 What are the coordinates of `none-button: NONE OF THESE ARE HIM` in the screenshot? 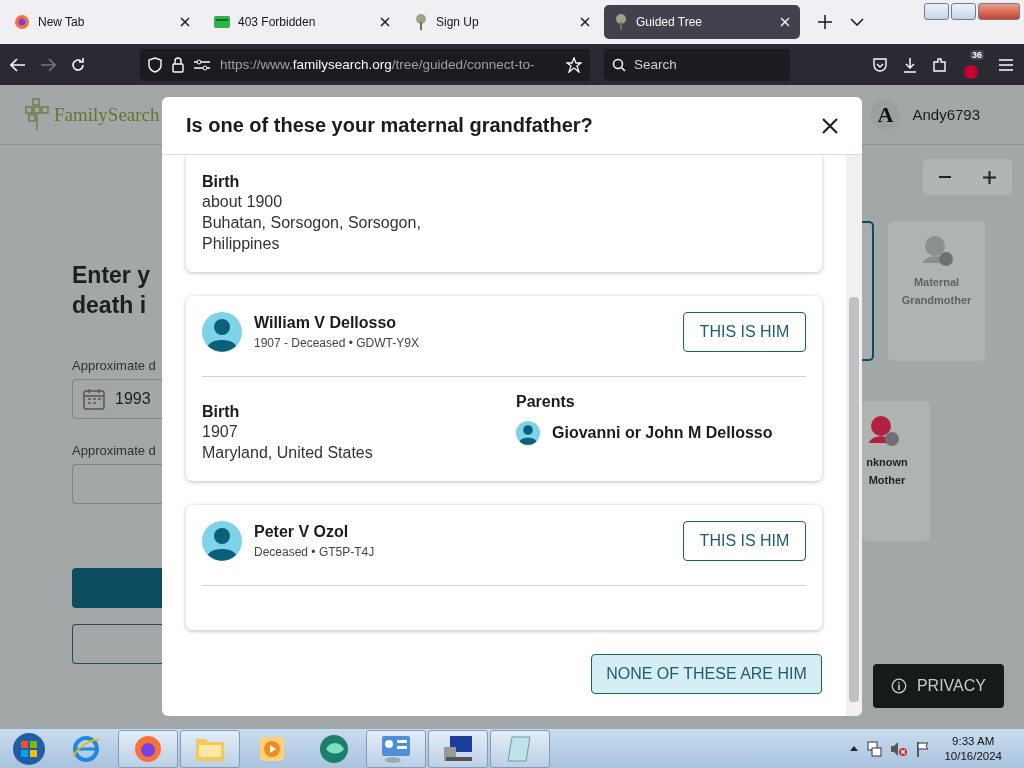 It's located at (706, 674).